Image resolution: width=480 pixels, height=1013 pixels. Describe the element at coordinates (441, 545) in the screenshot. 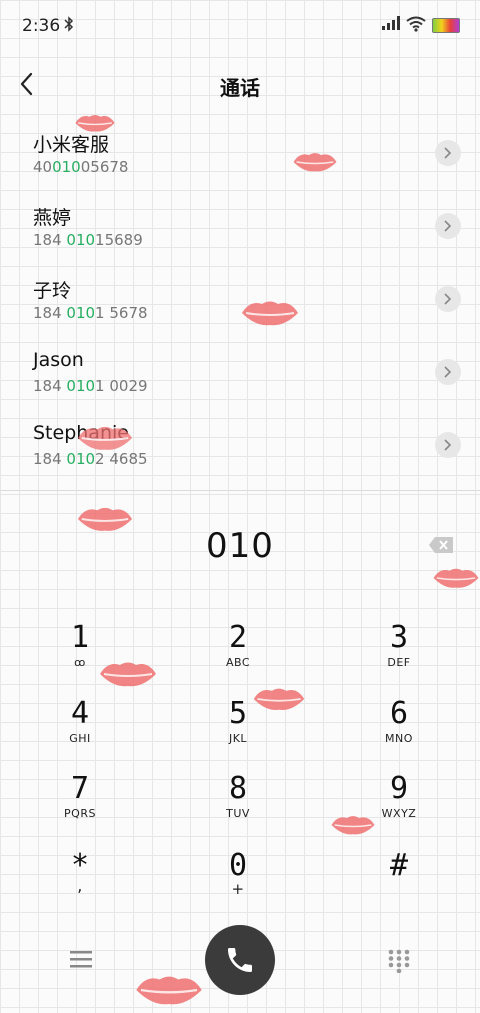

I see `backspace-icon` at that location.